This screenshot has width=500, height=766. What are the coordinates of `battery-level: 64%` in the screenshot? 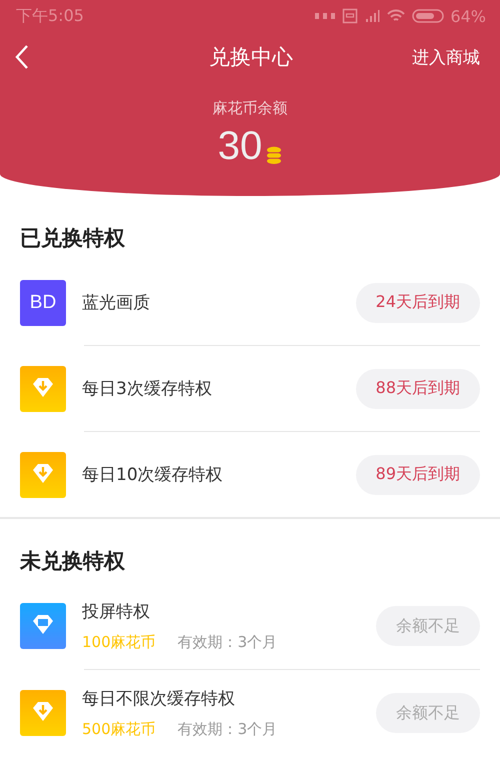 It's located at (468, 16).